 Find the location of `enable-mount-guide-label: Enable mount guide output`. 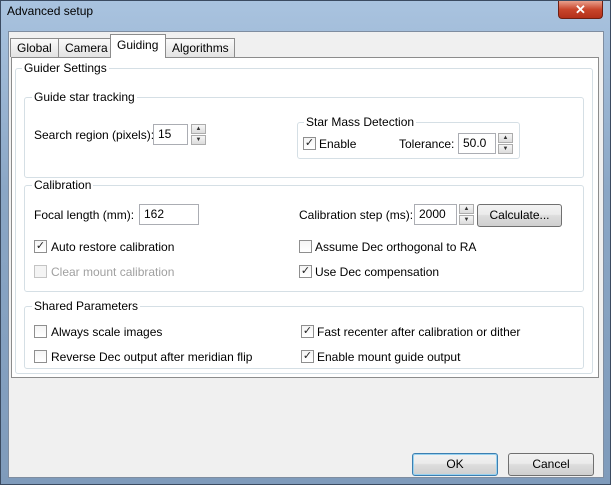

enable-mount-guide-label: Enable mount guide output is located at coordinates (388, 357).